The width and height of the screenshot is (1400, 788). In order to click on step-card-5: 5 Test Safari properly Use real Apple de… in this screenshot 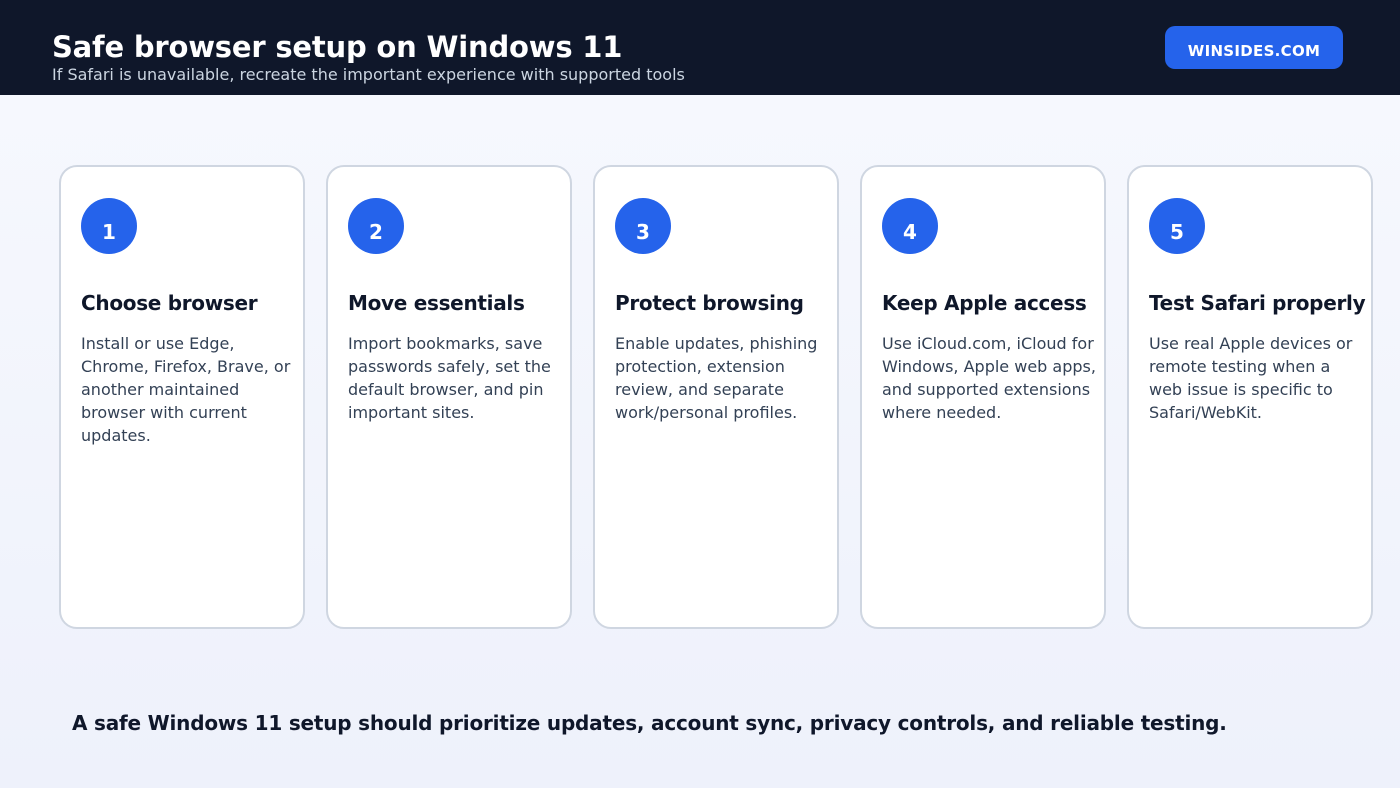, I will do `click(1250, 397)`.